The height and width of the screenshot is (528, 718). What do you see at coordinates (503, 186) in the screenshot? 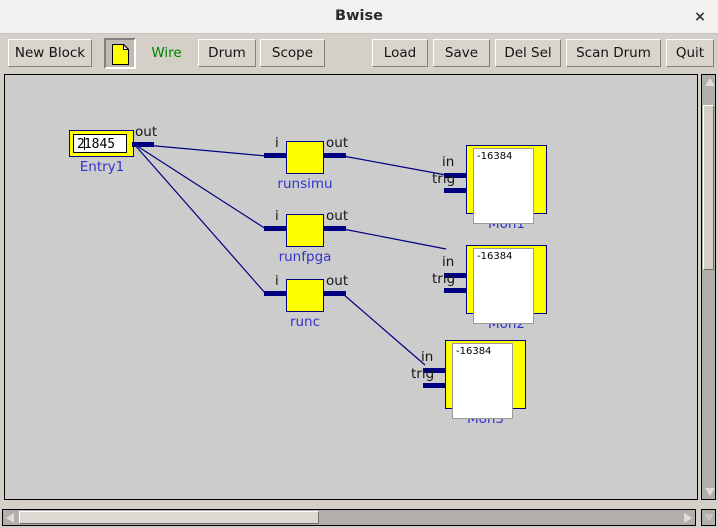
I see `mon1-display: -16384` at bounding box center [503, 186].